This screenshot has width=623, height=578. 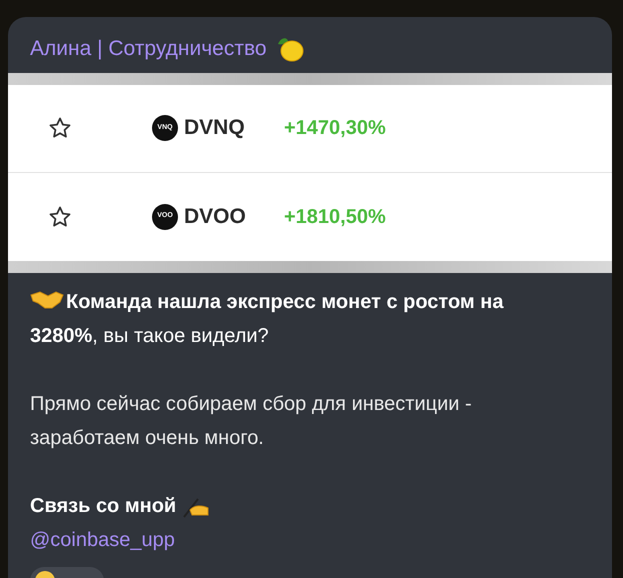 I want to click on message-text: Связь со мной, so click(x=103, y=506).